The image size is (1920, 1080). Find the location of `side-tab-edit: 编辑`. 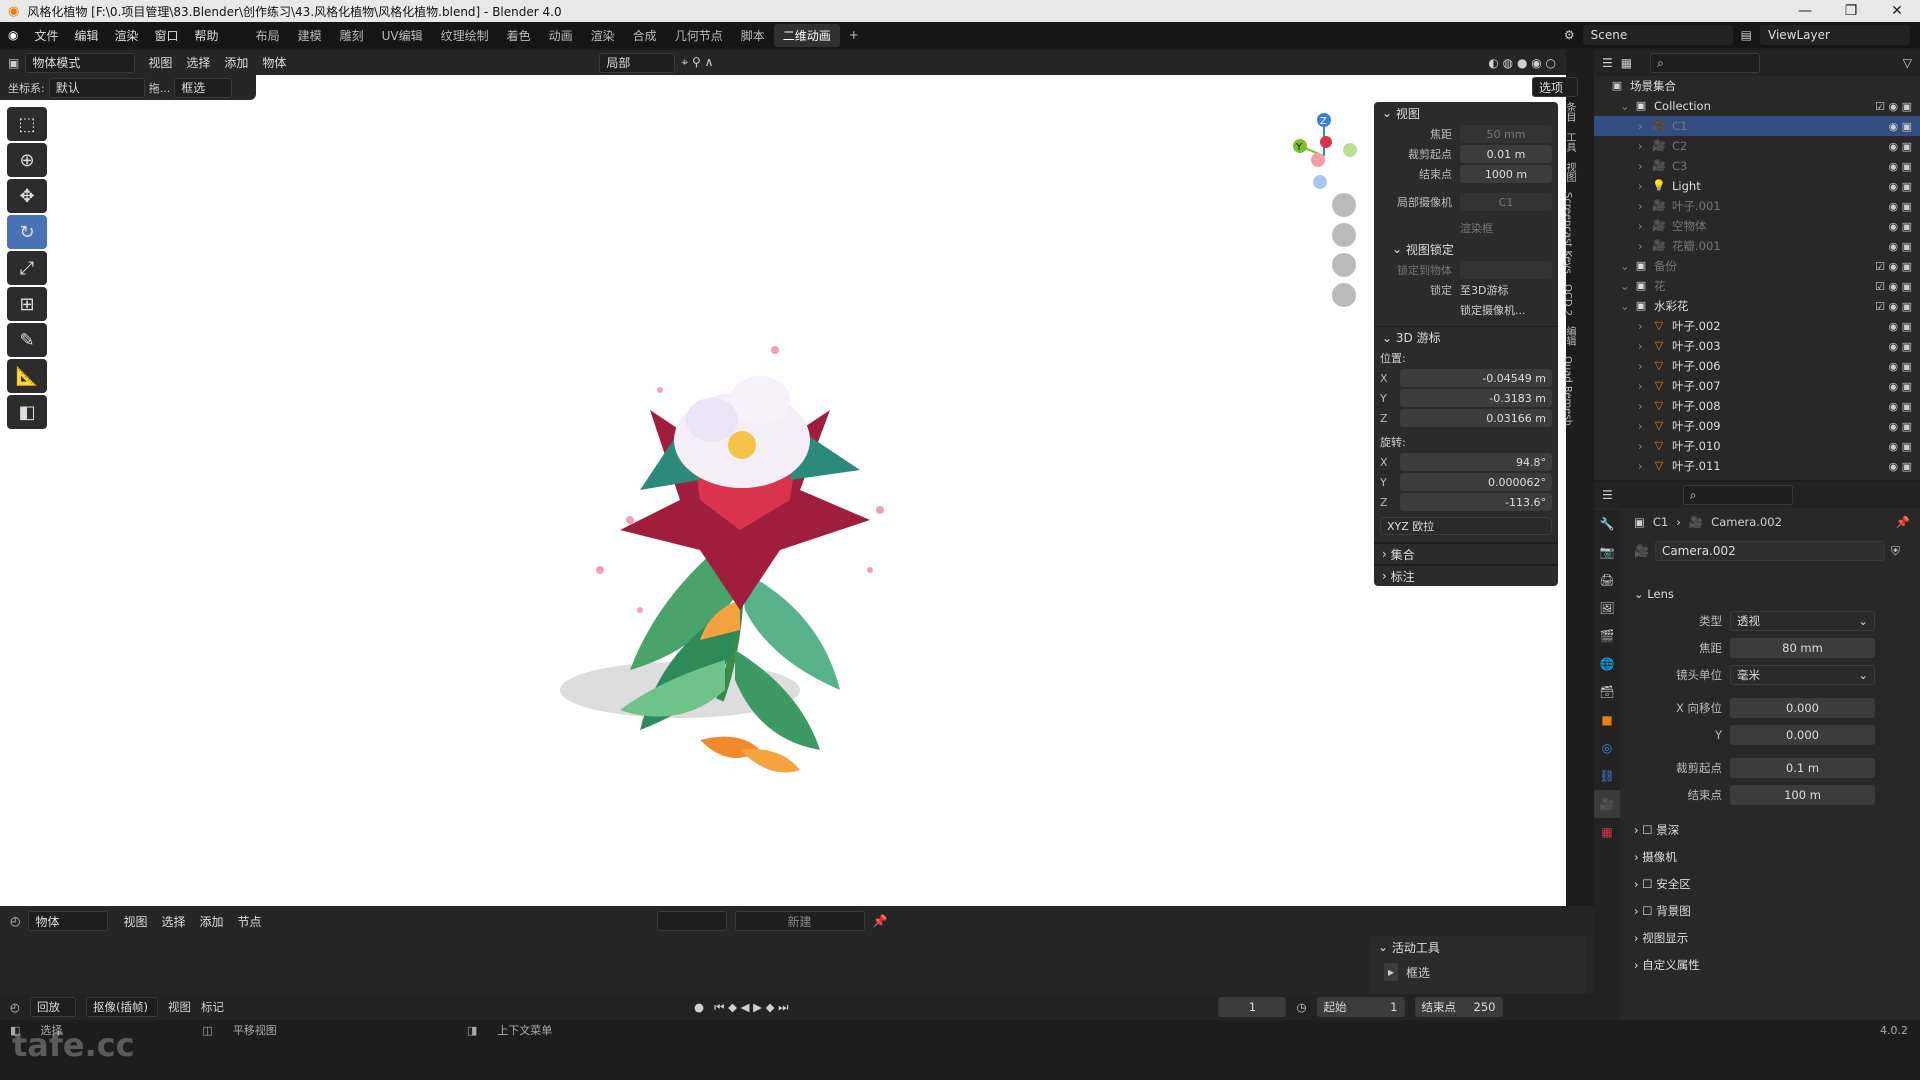

side-tab-edit: 编辑 is located at coordinates (1569, 336).